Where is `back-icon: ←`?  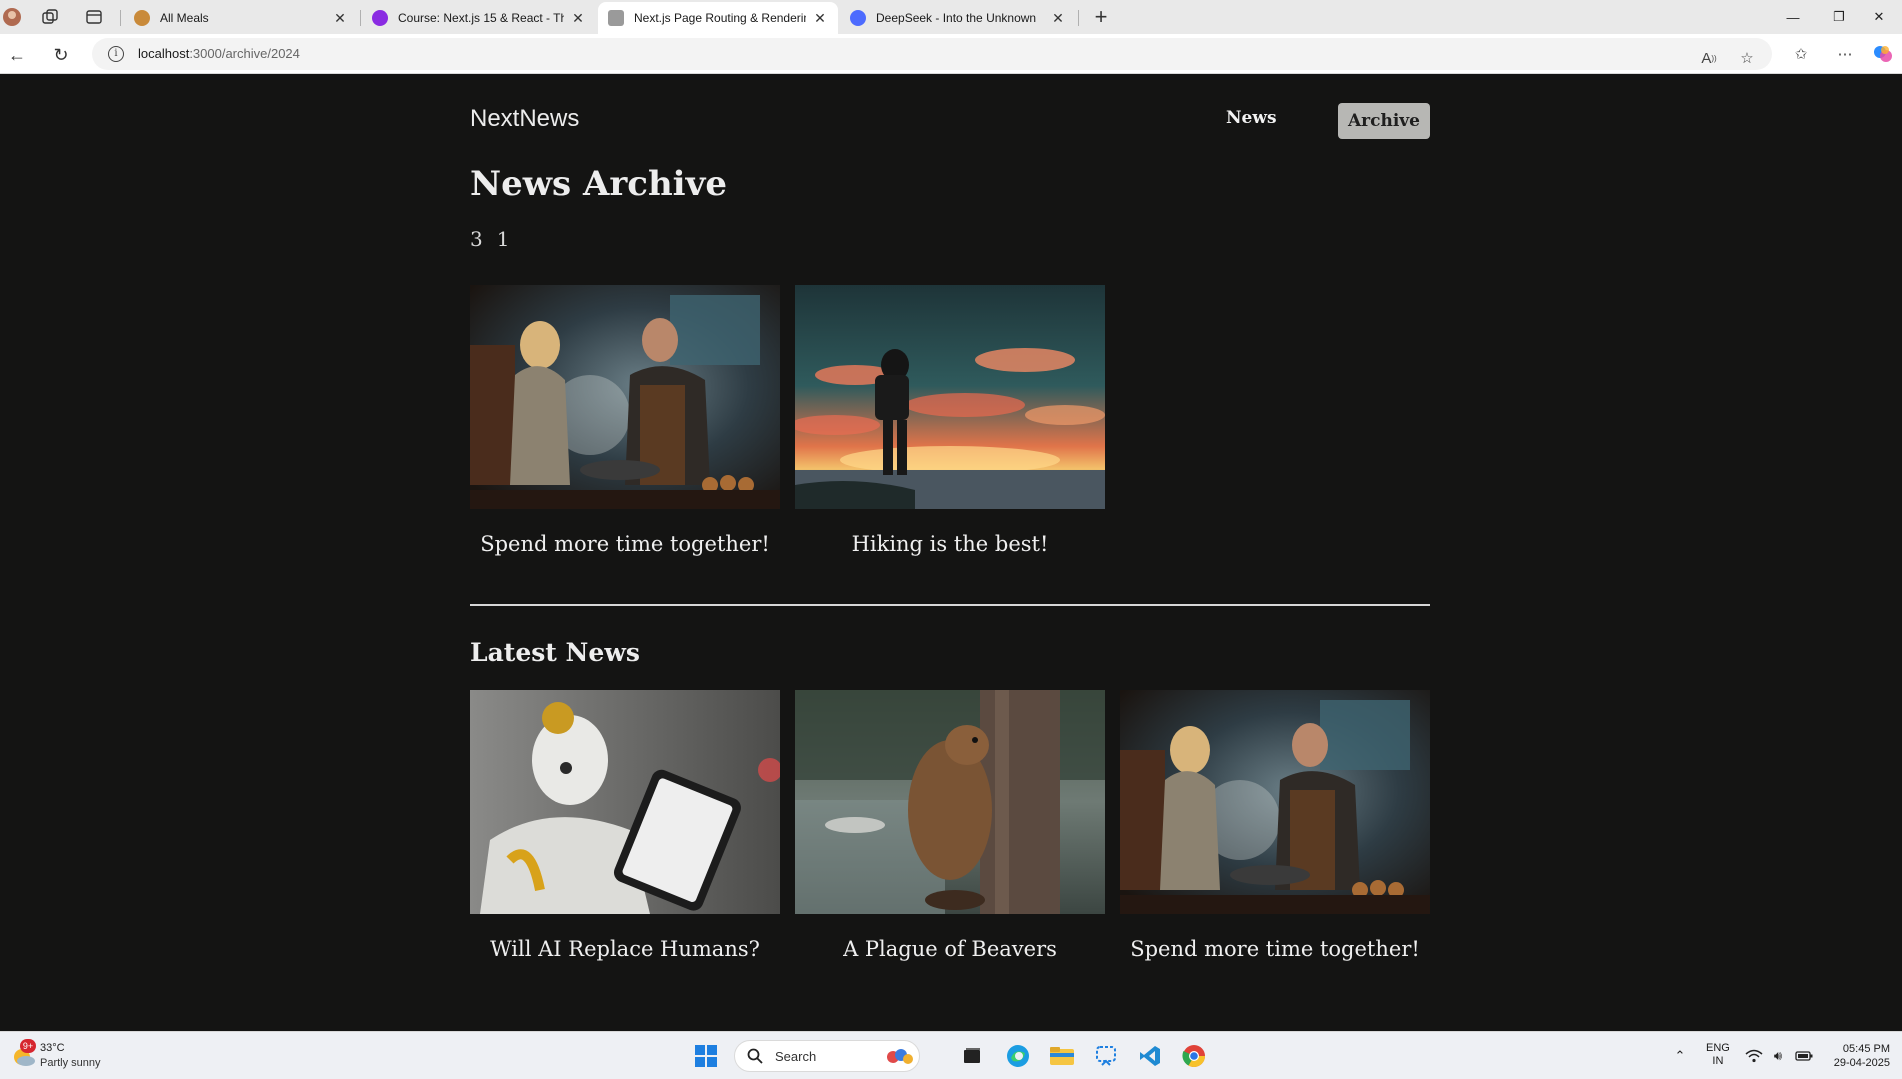 back-icon: ← is located at coordinates (17, 55).